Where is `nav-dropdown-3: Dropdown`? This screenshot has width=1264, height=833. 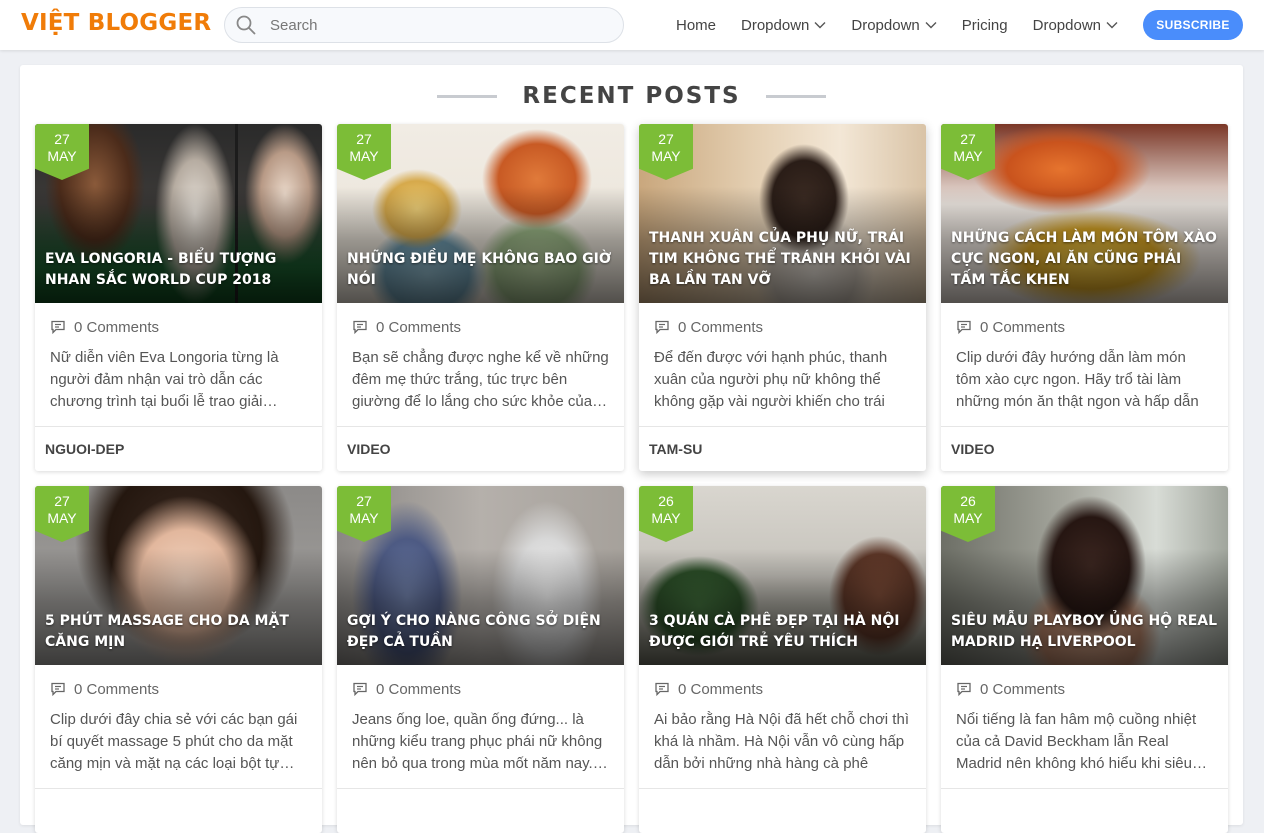 nav-dropdown-3: Dropdown is located at coordinates (1075, 25).